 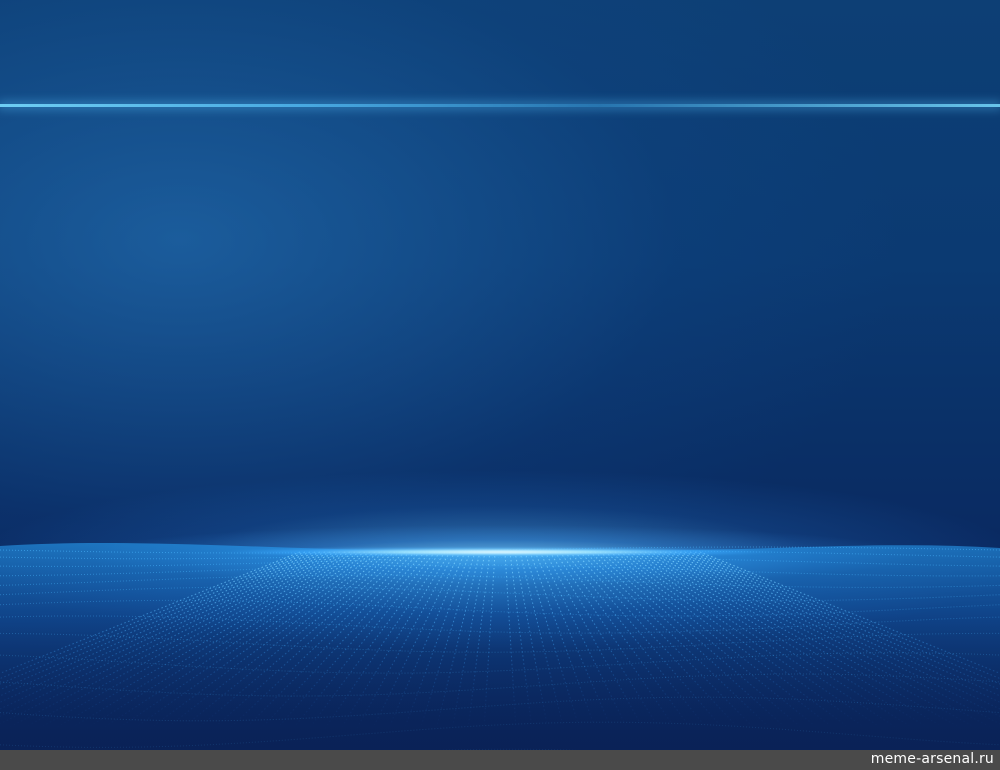 I want to click on top-light-beam, so click(x=500, y=105).